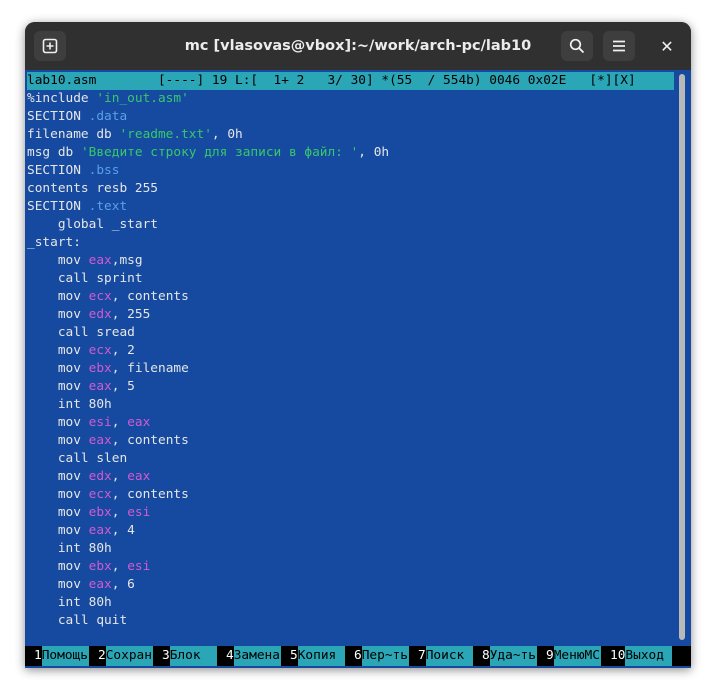 The width and height of the screenshot is (716, 695). I want to click on search-icon, so click(577, 46).